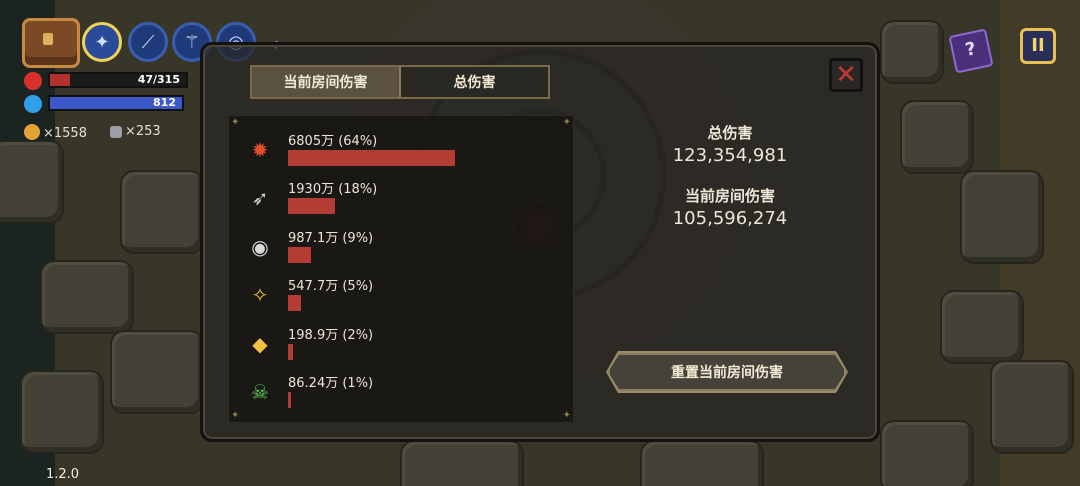  Describe the element at coordinates (33, 104) in the screenshot. I see `mana-orb-icon` at that location.